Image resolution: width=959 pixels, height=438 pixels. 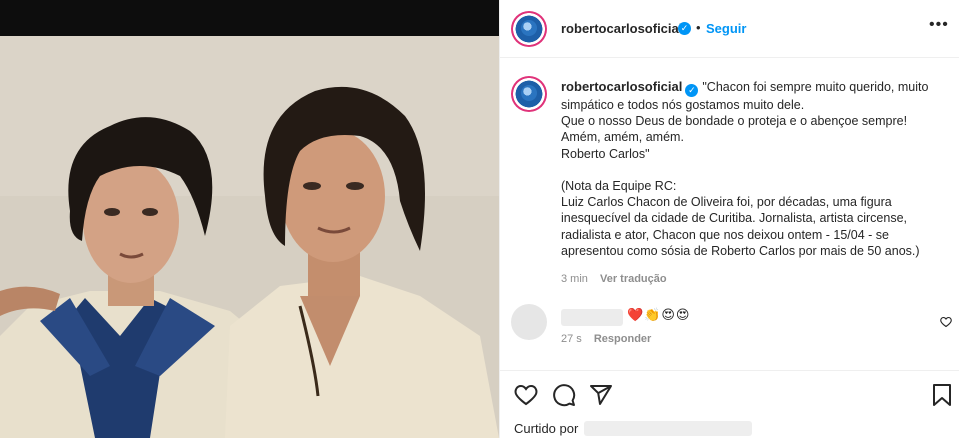 What do you see at coordinates (668, 428) in the screenshot?
I see `liked-by-redacted` at bounding box center [668, 428].